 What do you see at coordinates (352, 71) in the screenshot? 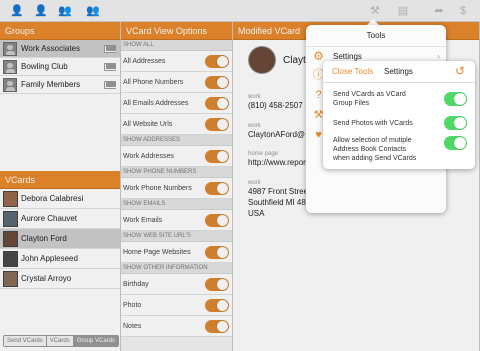
I see `close-tools-button: Close Tools` at bounding box center [352, 71].